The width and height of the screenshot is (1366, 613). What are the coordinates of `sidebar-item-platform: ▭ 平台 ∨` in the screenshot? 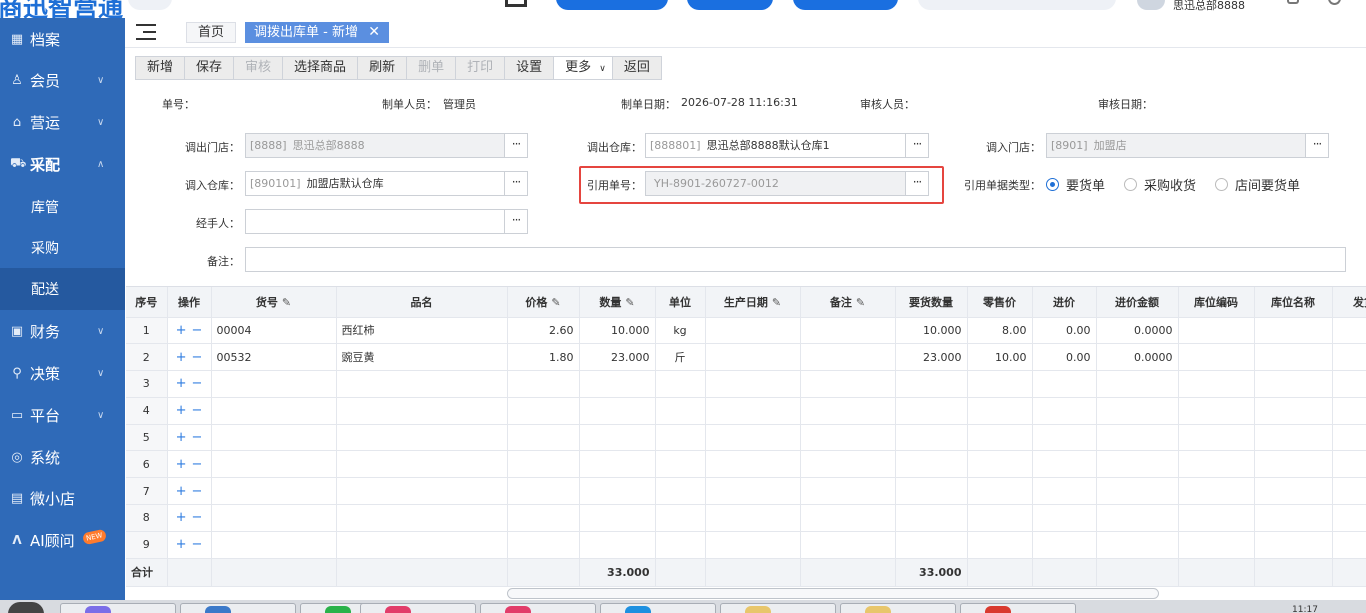 It's located at (62, 415).